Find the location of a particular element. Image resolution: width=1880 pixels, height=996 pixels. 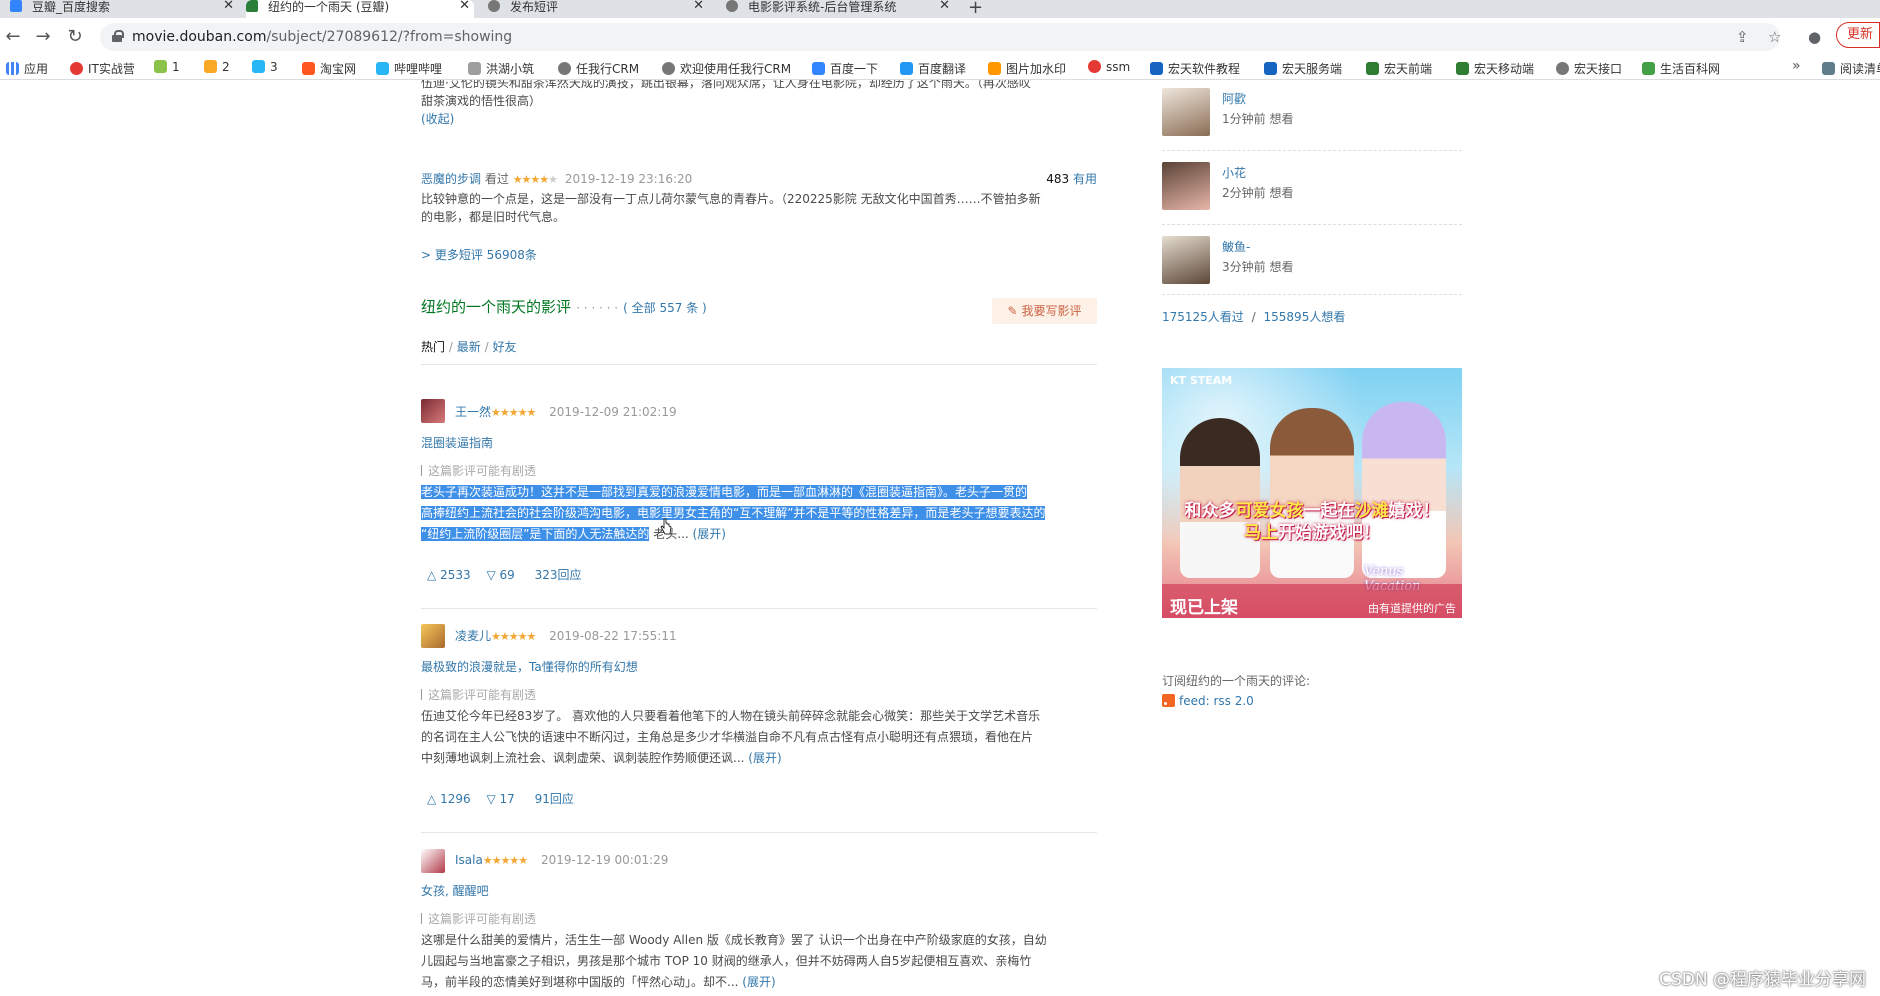

globe-icon is located at coordinates (1562, 68).